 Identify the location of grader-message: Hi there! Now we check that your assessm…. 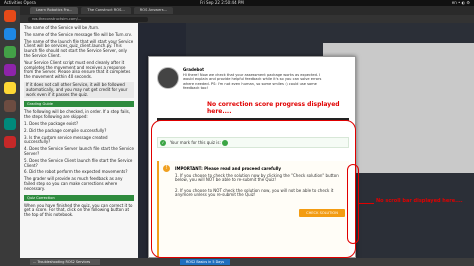
(252, 82).